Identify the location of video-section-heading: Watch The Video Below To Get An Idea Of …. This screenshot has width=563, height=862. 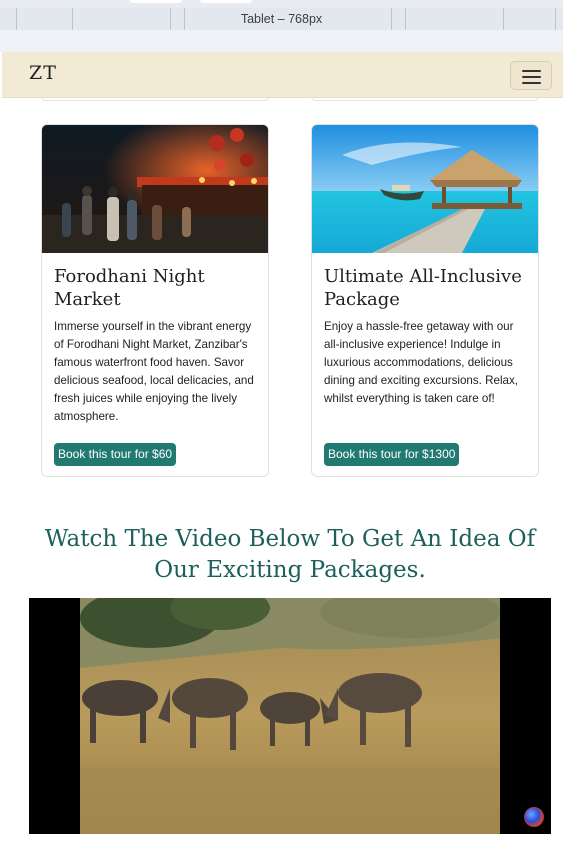
(290, 554).